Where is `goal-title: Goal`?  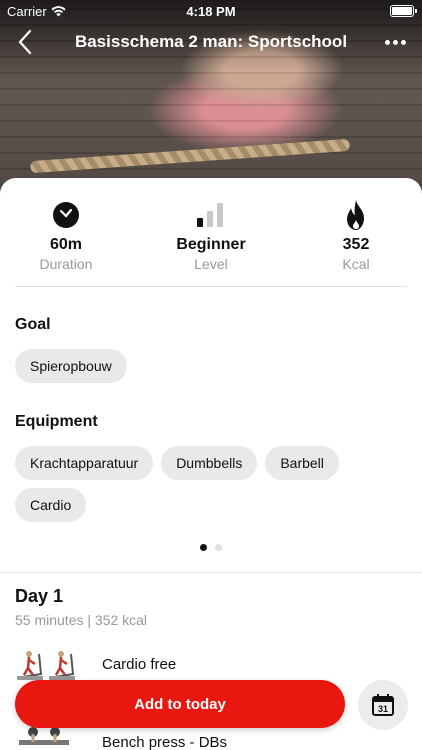 goal-title: Goal is located at coordinates (33, 324).